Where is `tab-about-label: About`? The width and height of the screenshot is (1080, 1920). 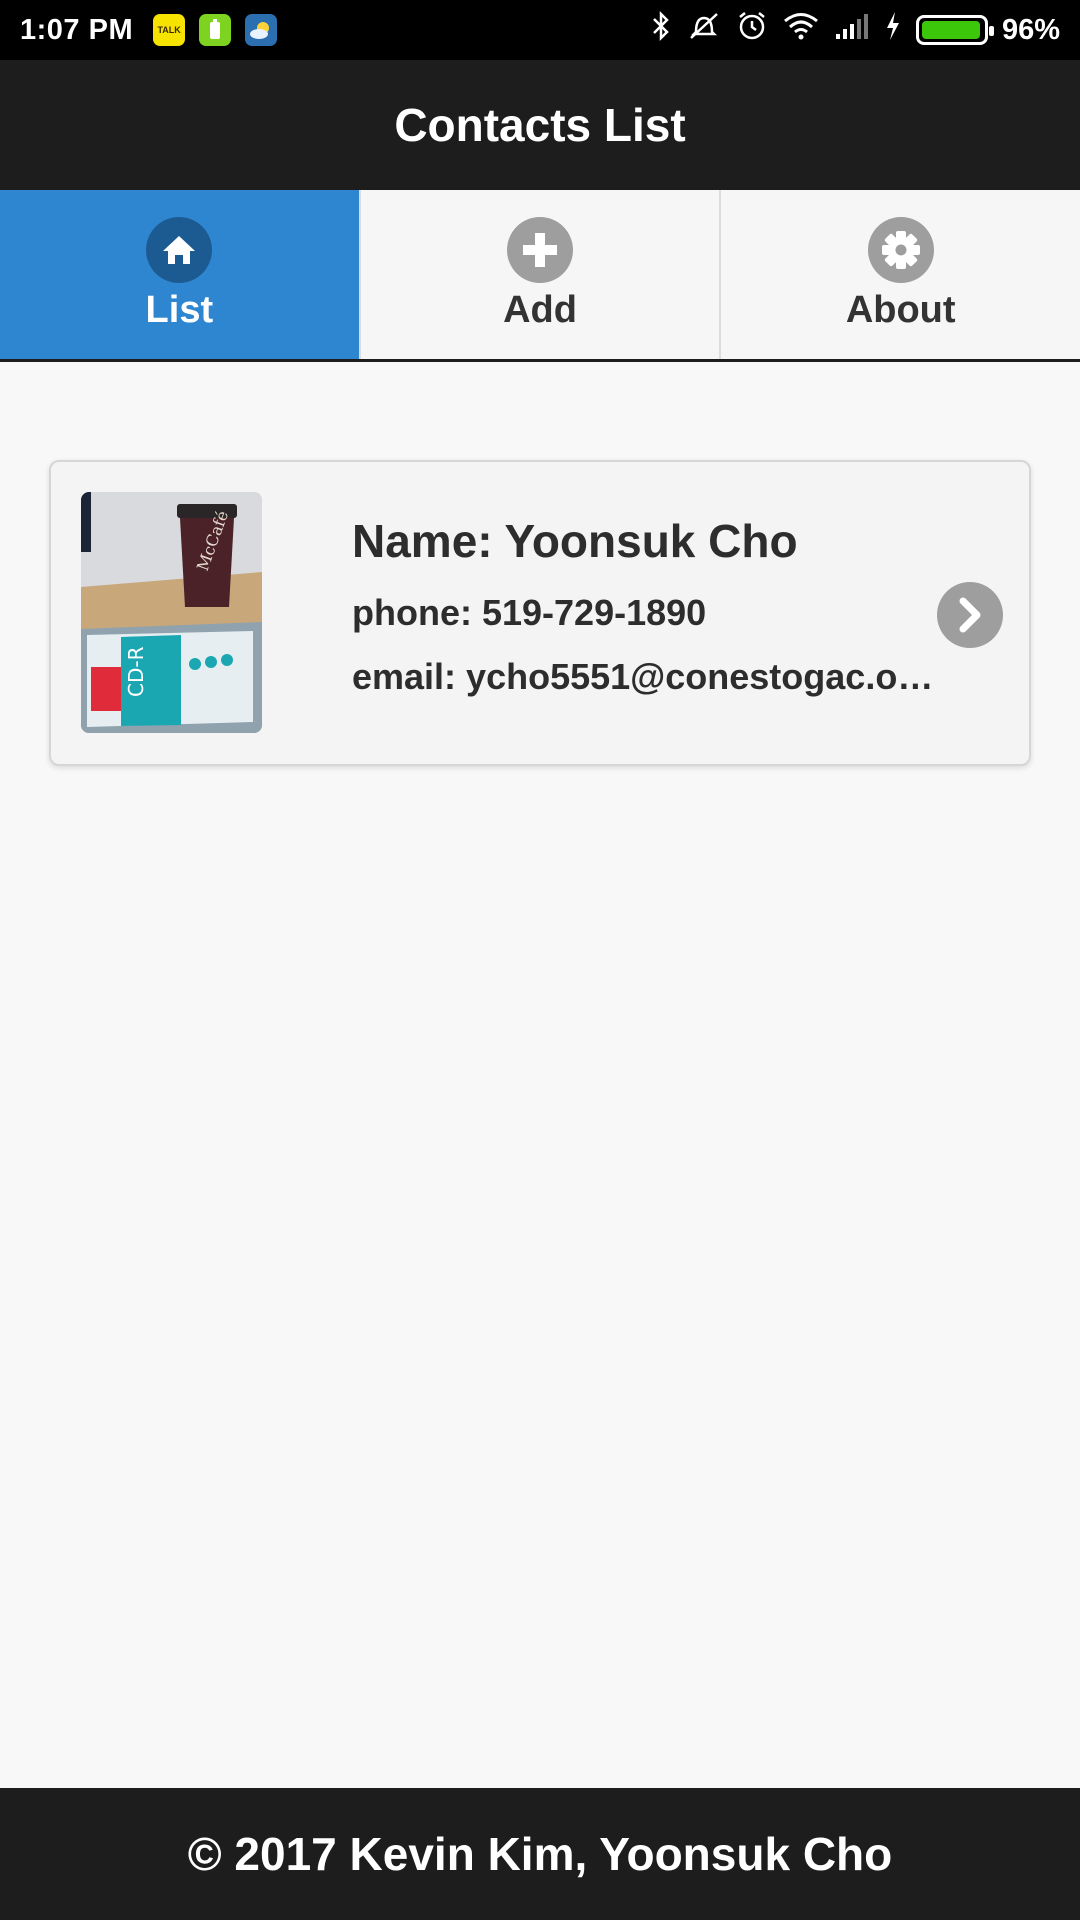
tab-about-label: About is located at coordinates (900, 310).